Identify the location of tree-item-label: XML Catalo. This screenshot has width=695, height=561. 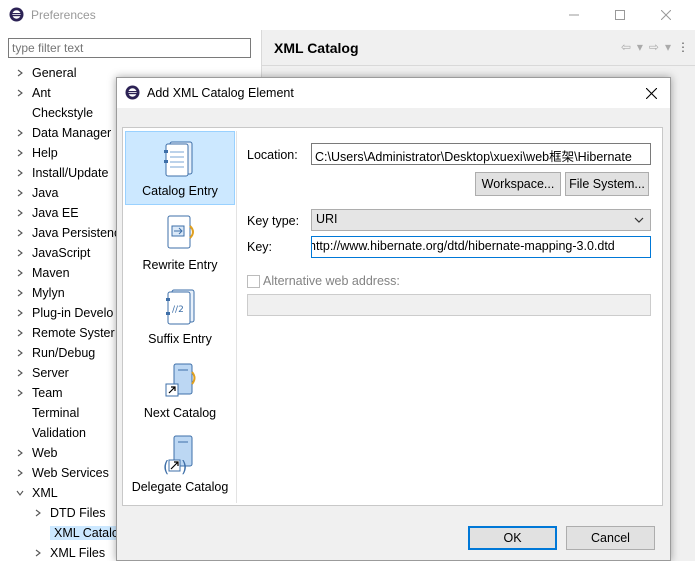
(86, 533).